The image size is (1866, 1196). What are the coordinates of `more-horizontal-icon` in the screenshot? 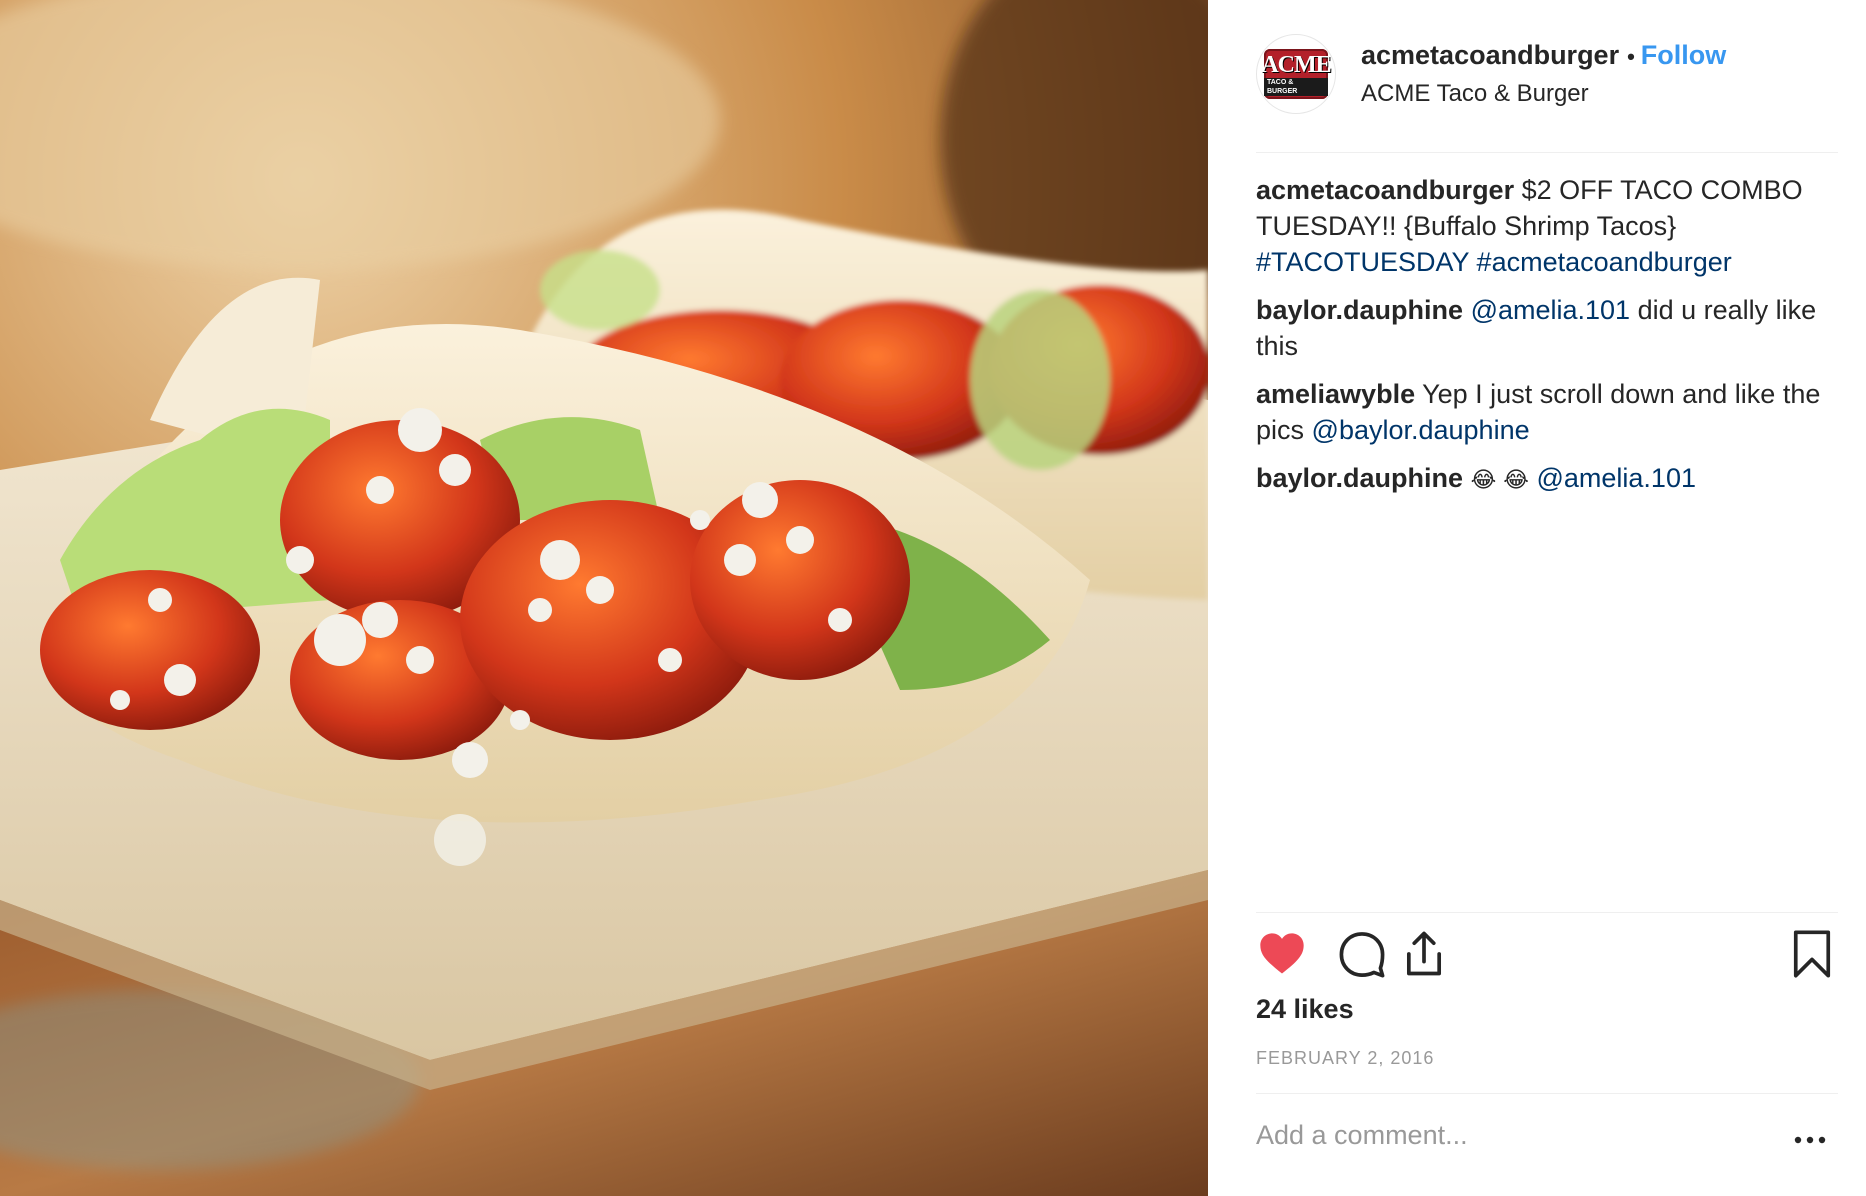 It's located at (1810, 1140).